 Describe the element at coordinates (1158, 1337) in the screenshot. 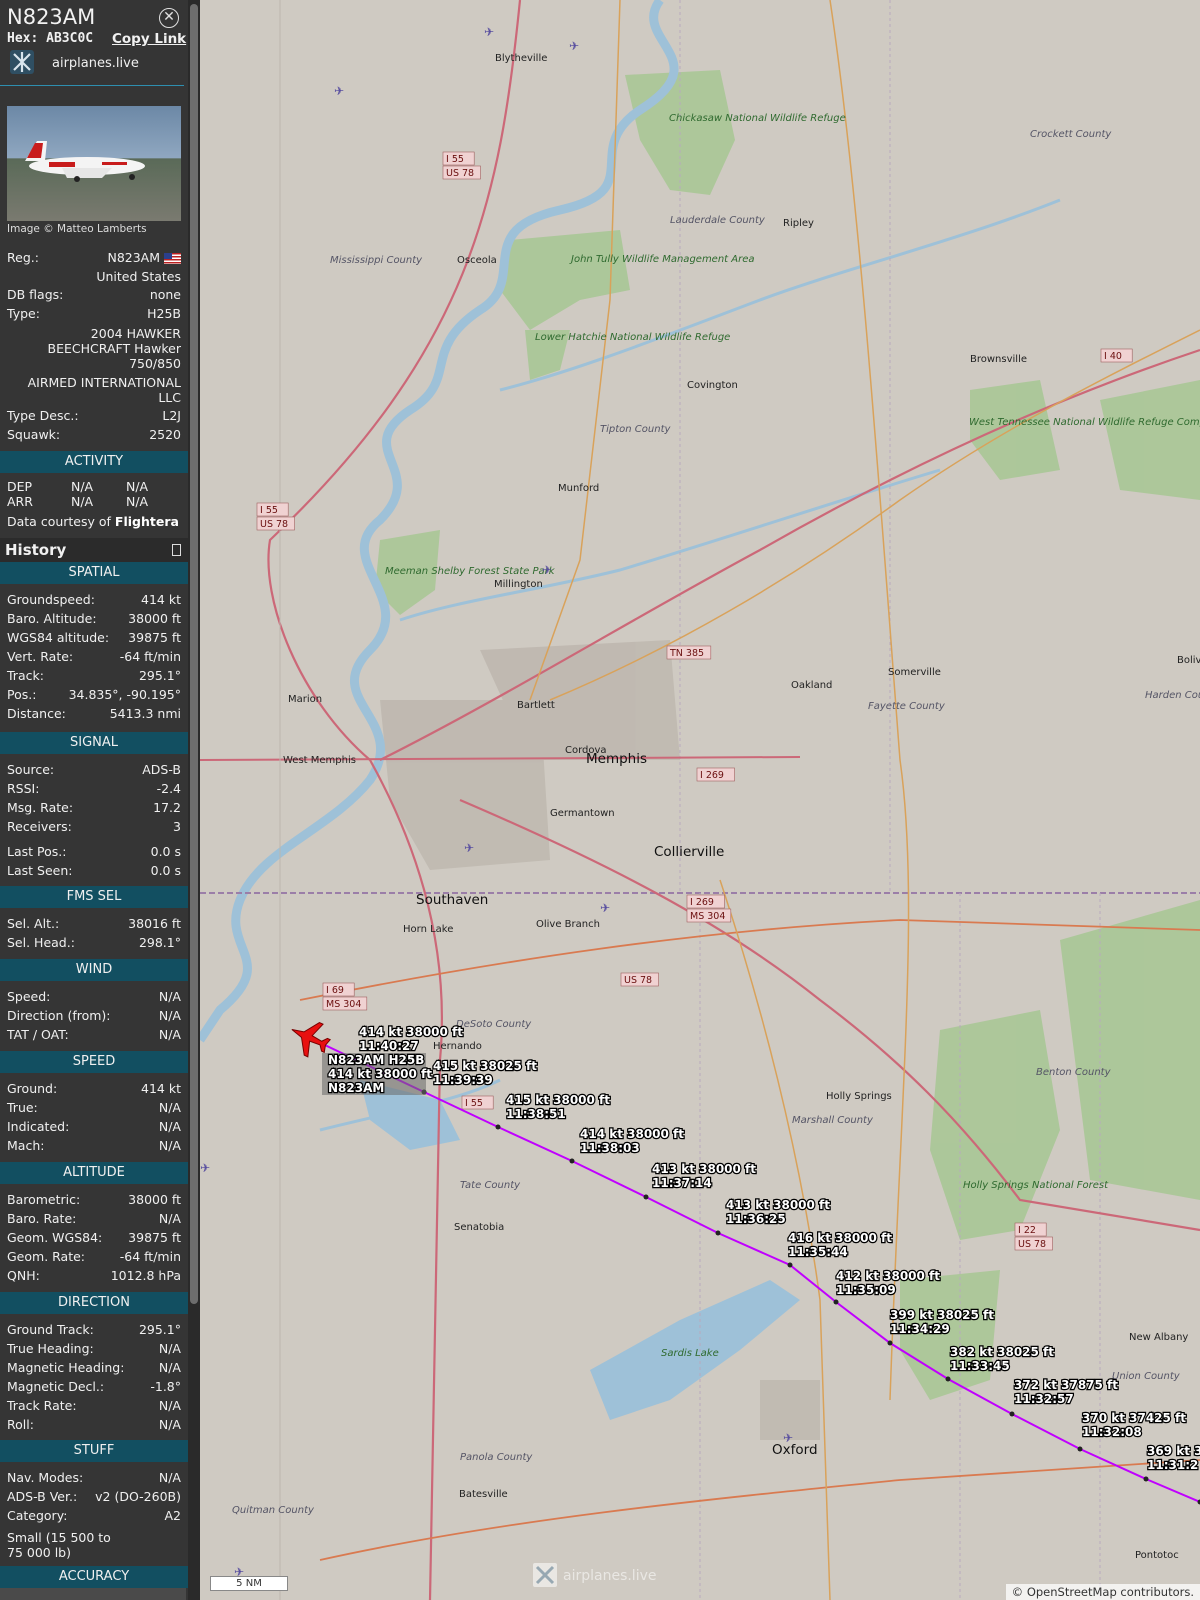

I see `town-label: New Albany` at that location.